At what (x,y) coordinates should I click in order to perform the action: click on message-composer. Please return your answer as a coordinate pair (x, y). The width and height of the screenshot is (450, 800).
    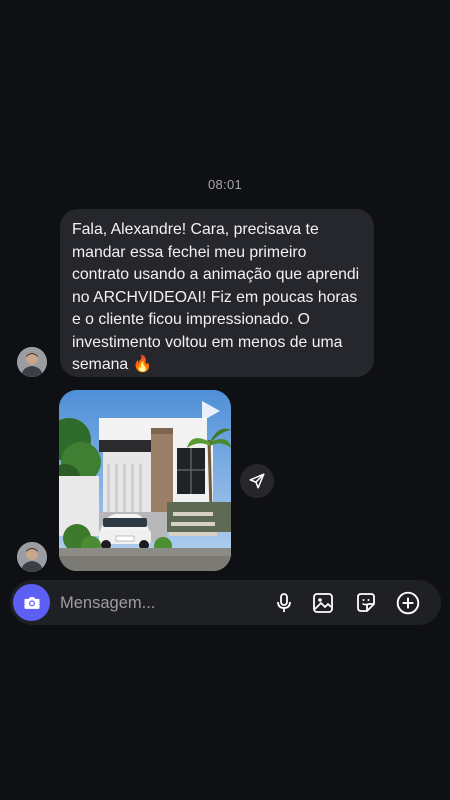
    Looking at the image, I should click on (225, 602).